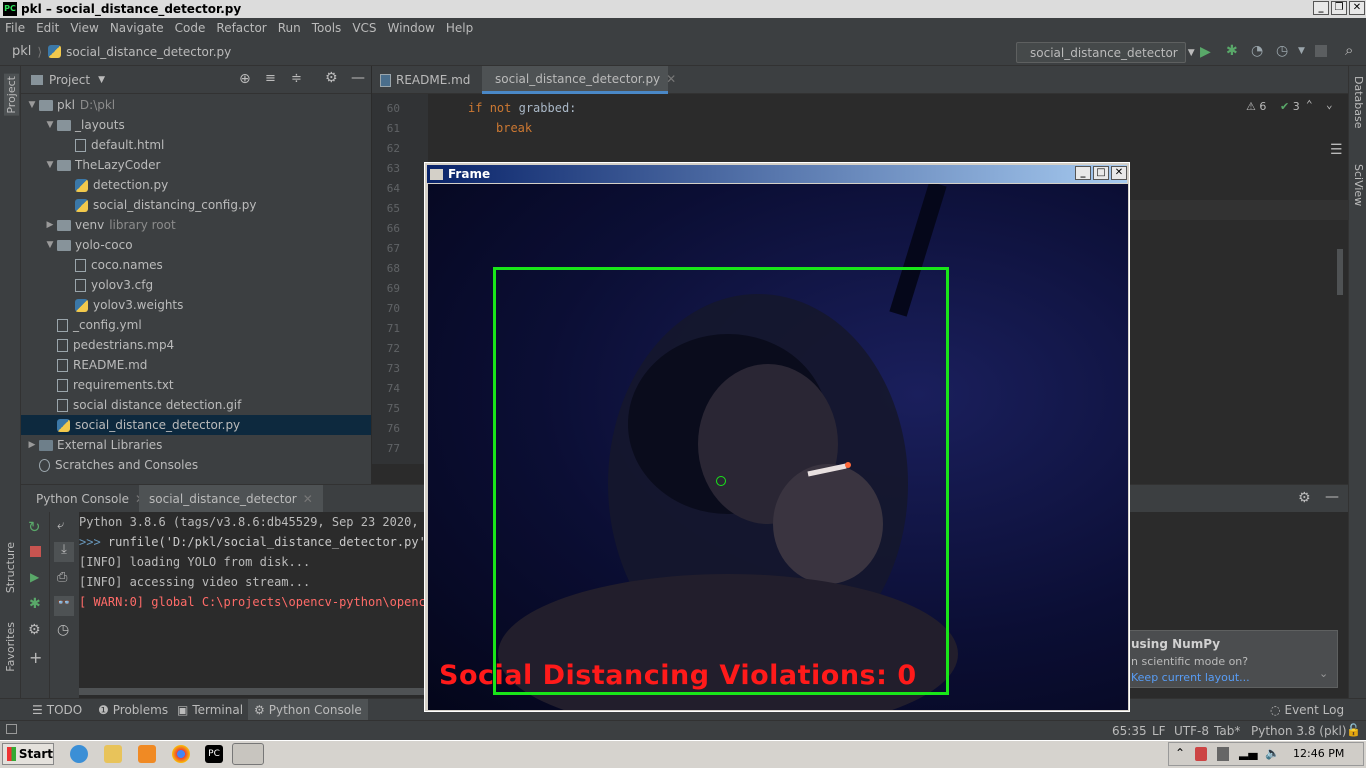 The width and height of the screenshot is (1366, 768). What do you see at coordinates (10, 567) in the screenshot?
I see `stripe-structure-tab: Structure` at bounding box center [10, 567].